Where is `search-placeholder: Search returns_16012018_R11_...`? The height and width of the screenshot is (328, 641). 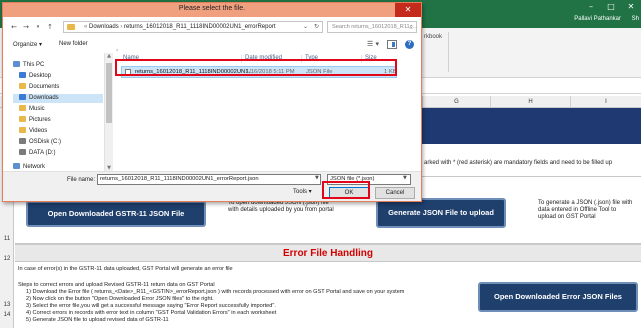
search-placeholder: Search returns_16012018_R11_... is located at coordinates (375, 27).